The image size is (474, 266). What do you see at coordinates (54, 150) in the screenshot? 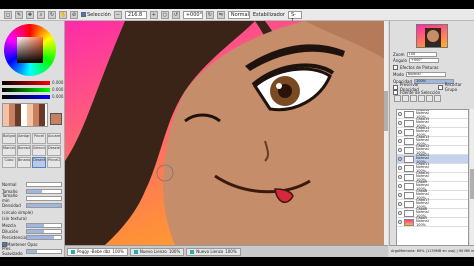
I see `tool-button: Deselec` at bounding box center [54, 150].